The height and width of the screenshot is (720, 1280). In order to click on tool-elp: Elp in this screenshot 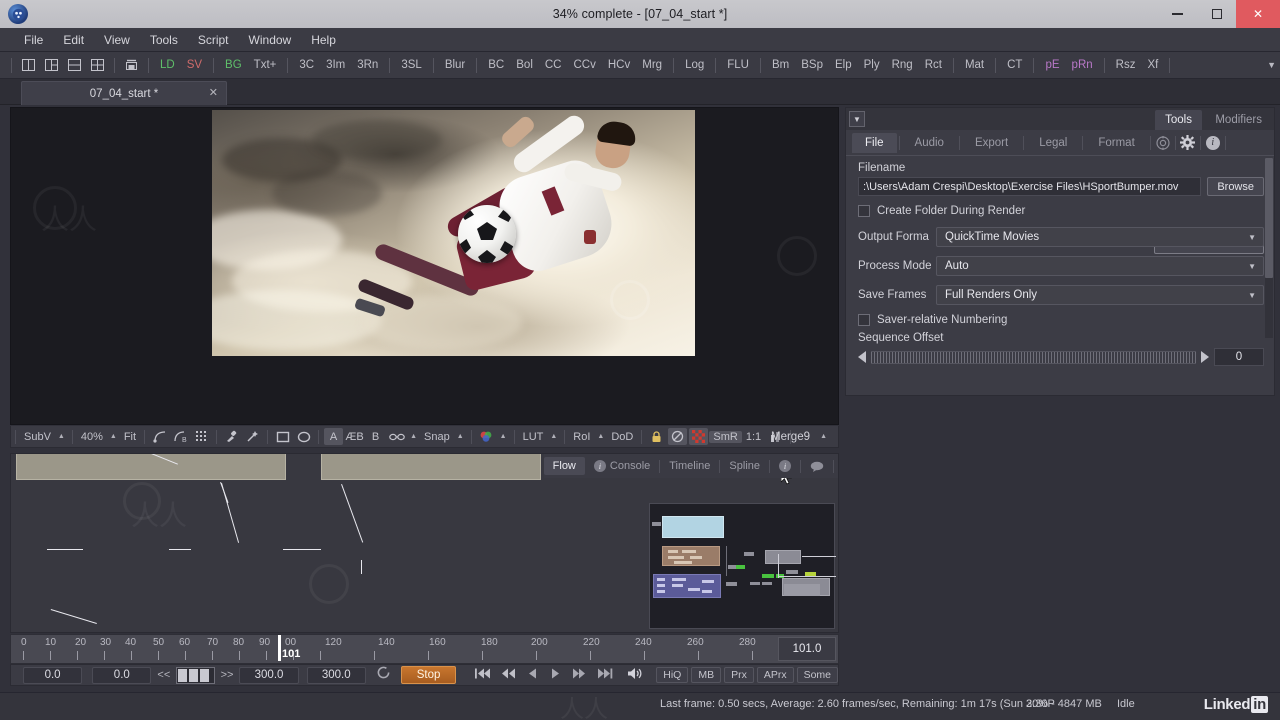, I will do `click(843, 65)`.